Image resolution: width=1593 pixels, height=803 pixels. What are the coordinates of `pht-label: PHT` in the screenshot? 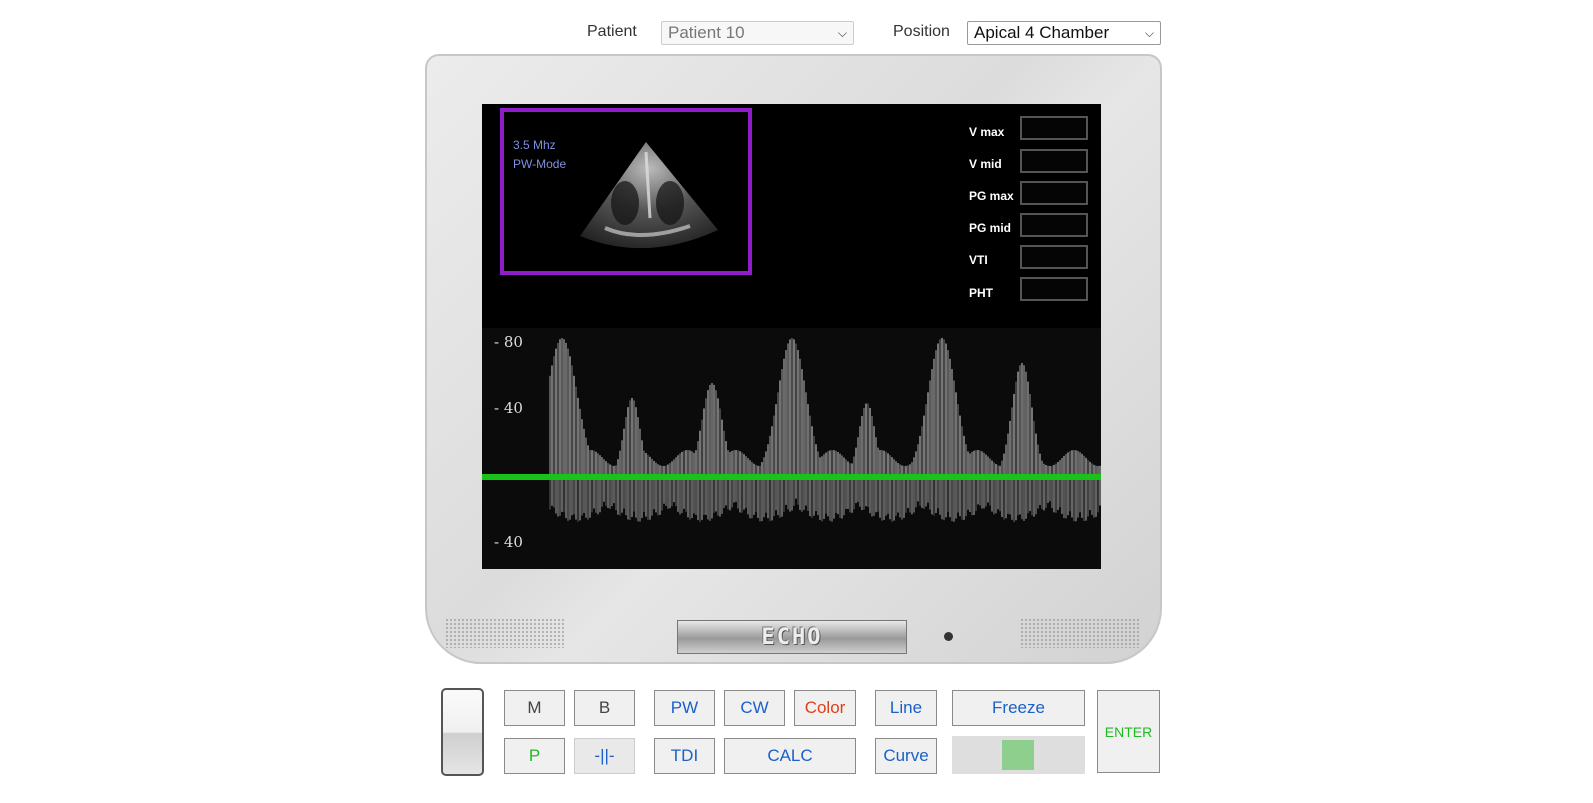 It's located at (981, 293).